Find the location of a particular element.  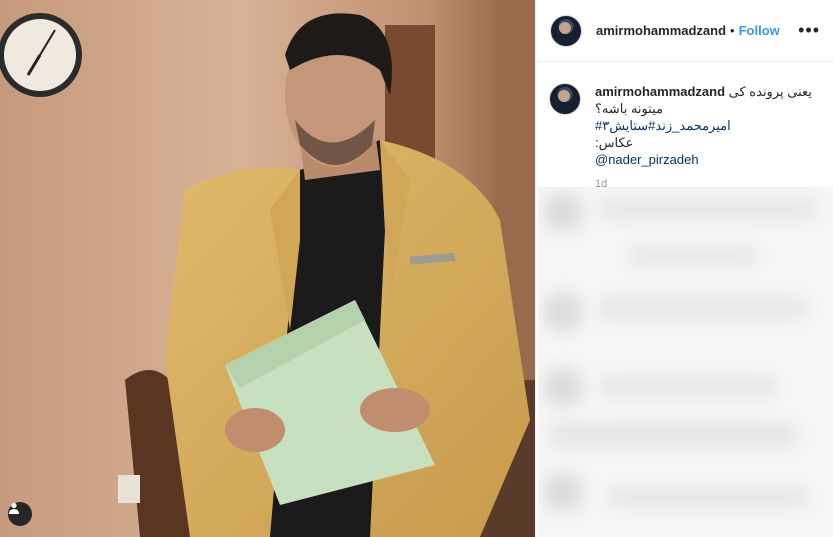

post-header: amirmohammadzand • Follow ••• is located at coordinates (684, 31).